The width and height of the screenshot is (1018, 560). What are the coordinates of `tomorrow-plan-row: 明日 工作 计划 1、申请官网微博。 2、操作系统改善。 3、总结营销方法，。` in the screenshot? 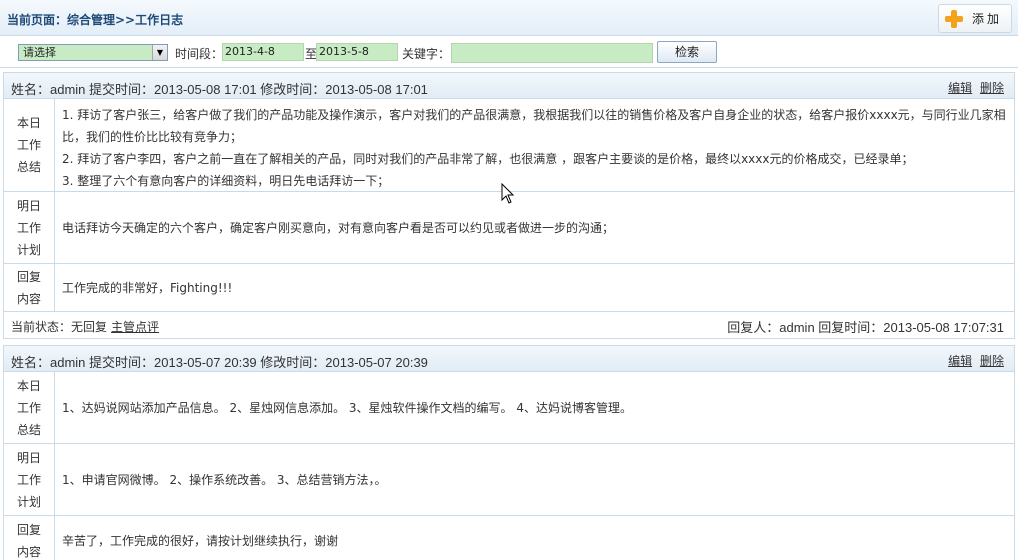 It's located at (509, 480).